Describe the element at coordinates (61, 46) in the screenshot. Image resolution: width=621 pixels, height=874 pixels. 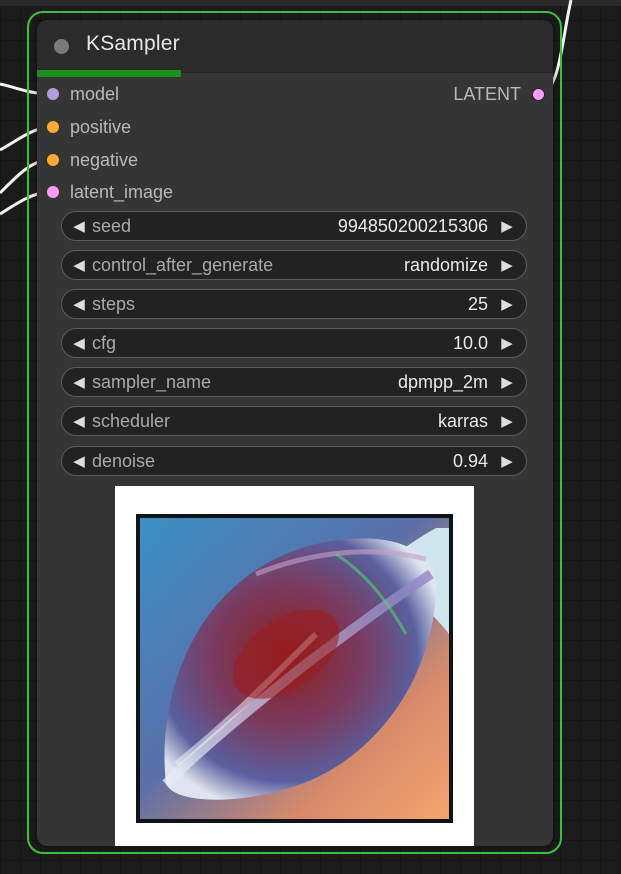
I see `collapse-dot-icon` at that location.